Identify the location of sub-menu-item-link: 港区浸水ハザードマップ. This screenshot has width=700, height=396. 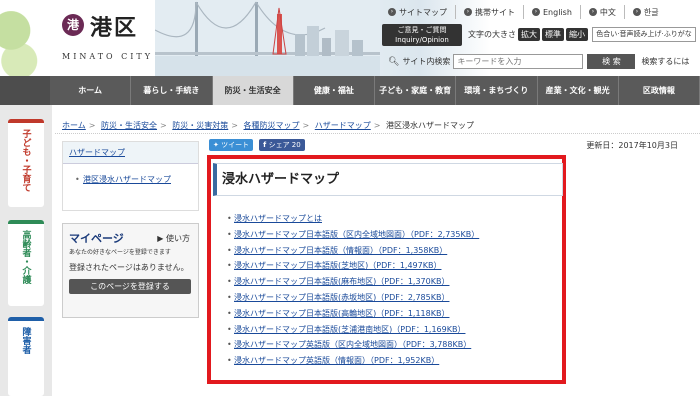
(127, 179).